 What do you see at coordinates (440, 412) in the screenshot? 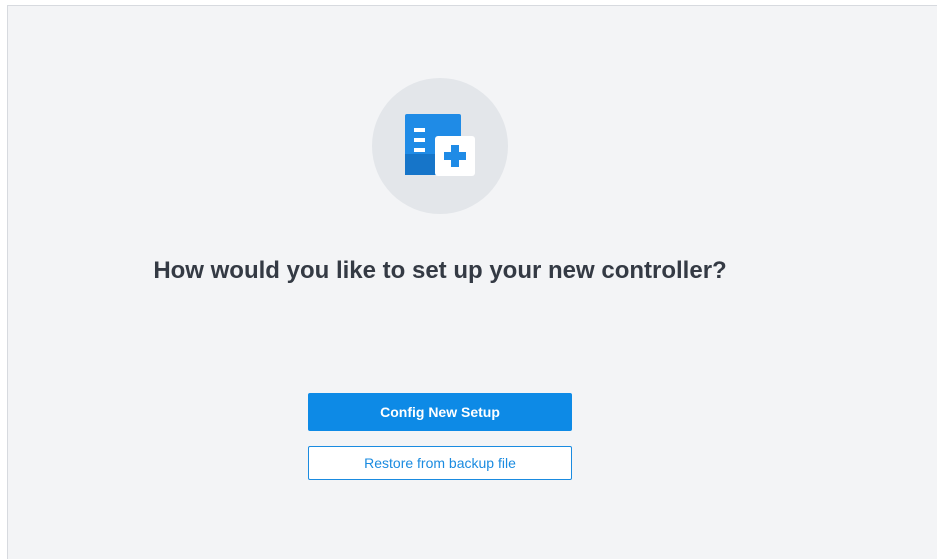
I see `config-new-setup-button: Config New Setup` at bounding box center [440, 412].